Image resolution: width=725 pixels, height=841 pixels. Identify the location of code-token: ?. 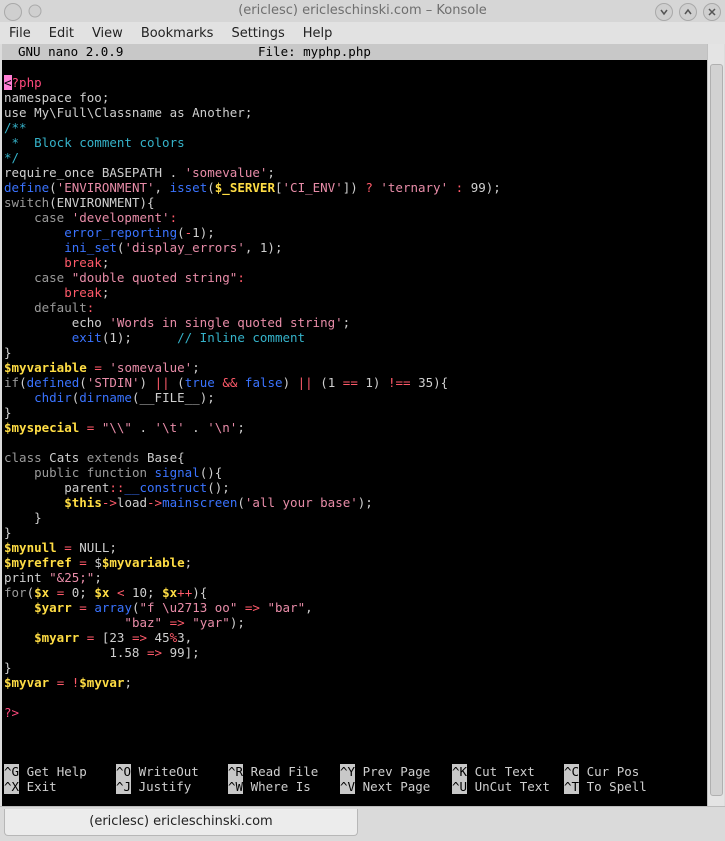
(369, 187).